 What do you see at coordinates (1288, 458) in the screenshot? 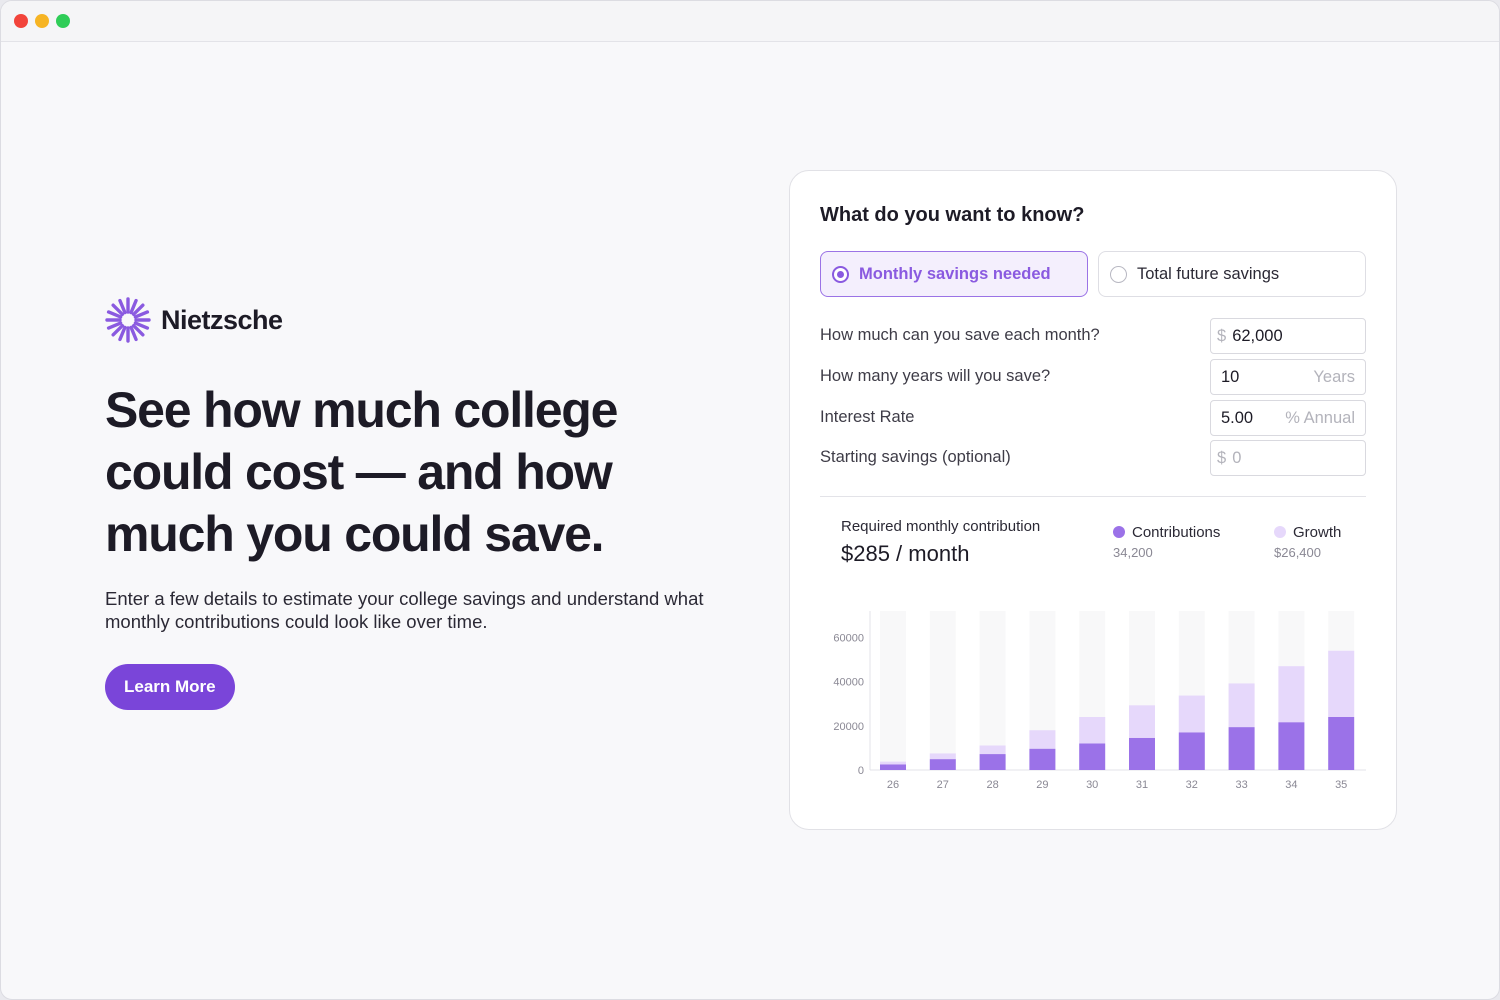
I see `starting-savings-input: $ 0` at bounding box center [1288, 458].